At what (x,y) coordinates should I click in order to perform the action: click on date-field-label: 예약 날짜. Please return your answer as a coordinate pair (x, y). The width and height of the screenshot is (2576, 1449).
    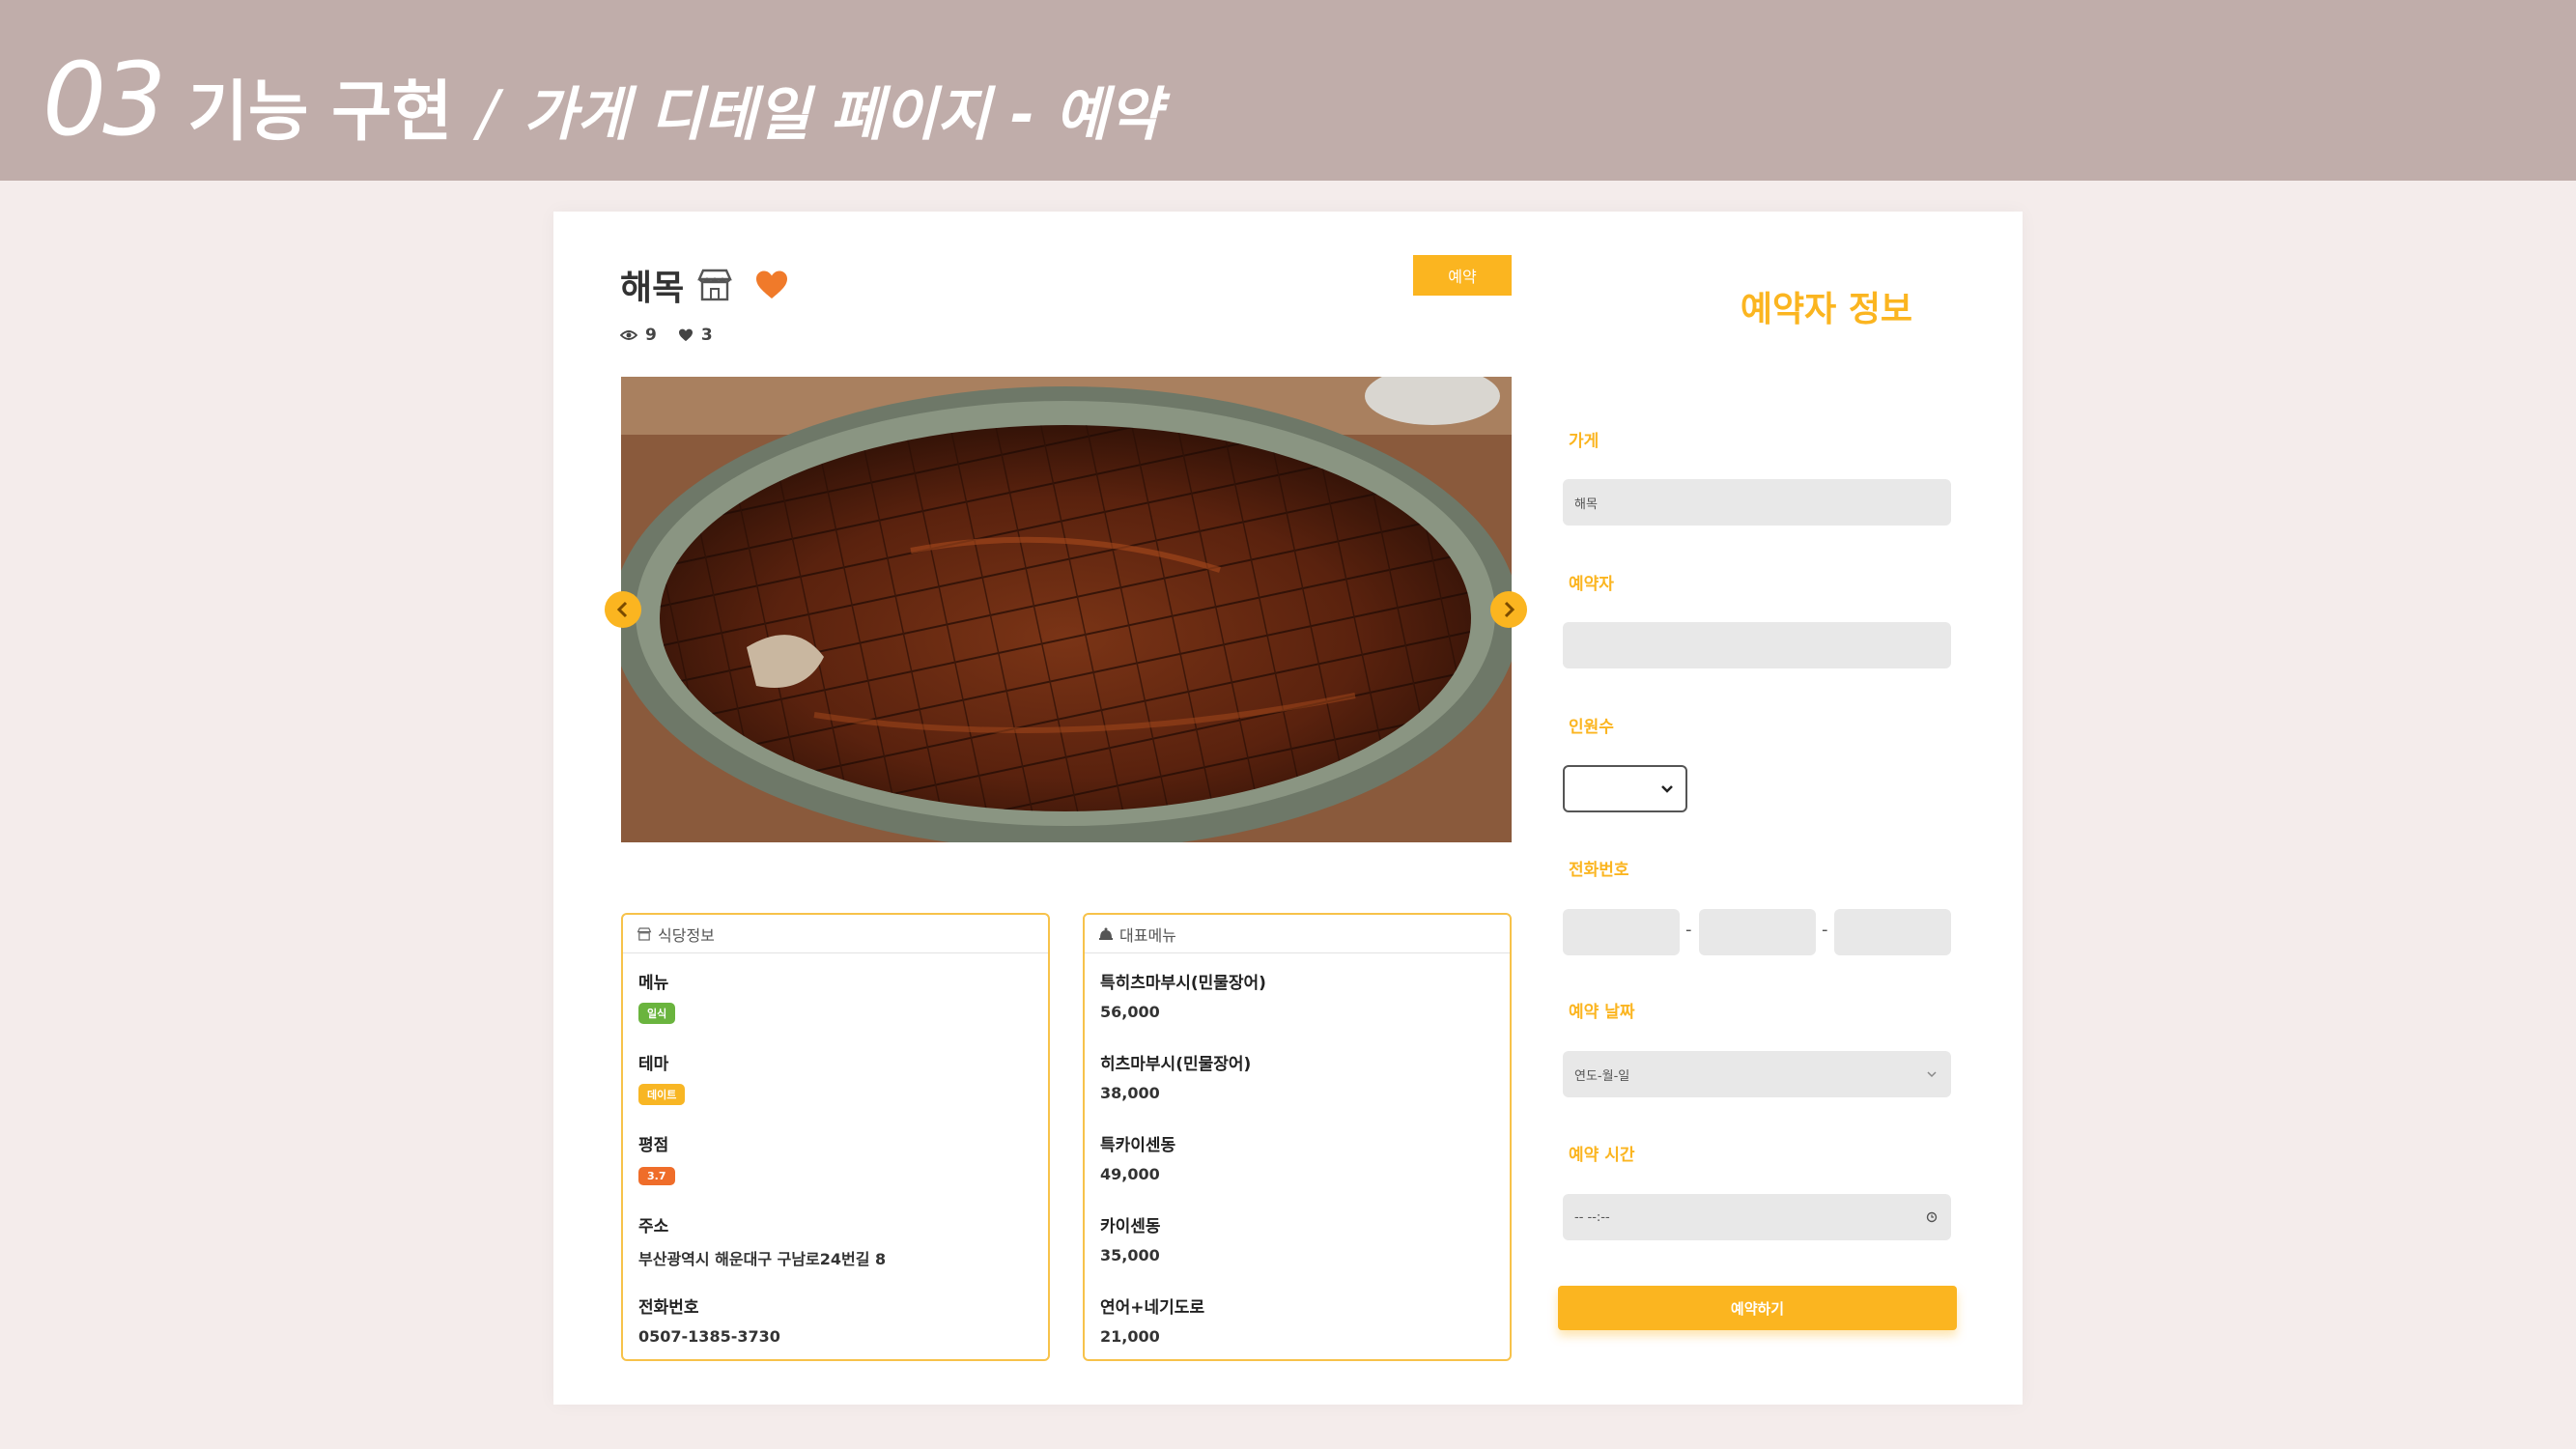
    Looking at the image, I should click on (1602, 1012).